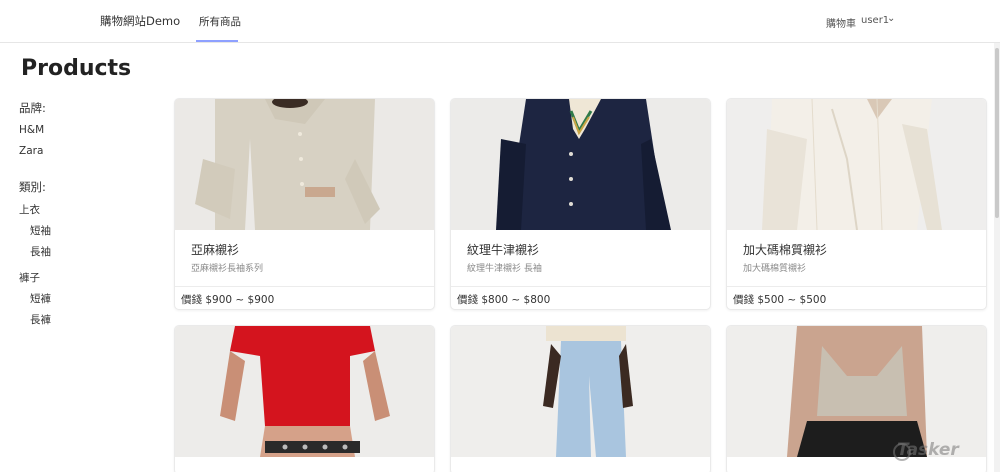 This screenshot has height=472, width=1000. I want to click on product-price: 價錢 $900 ~ $900, so click(228, 300).